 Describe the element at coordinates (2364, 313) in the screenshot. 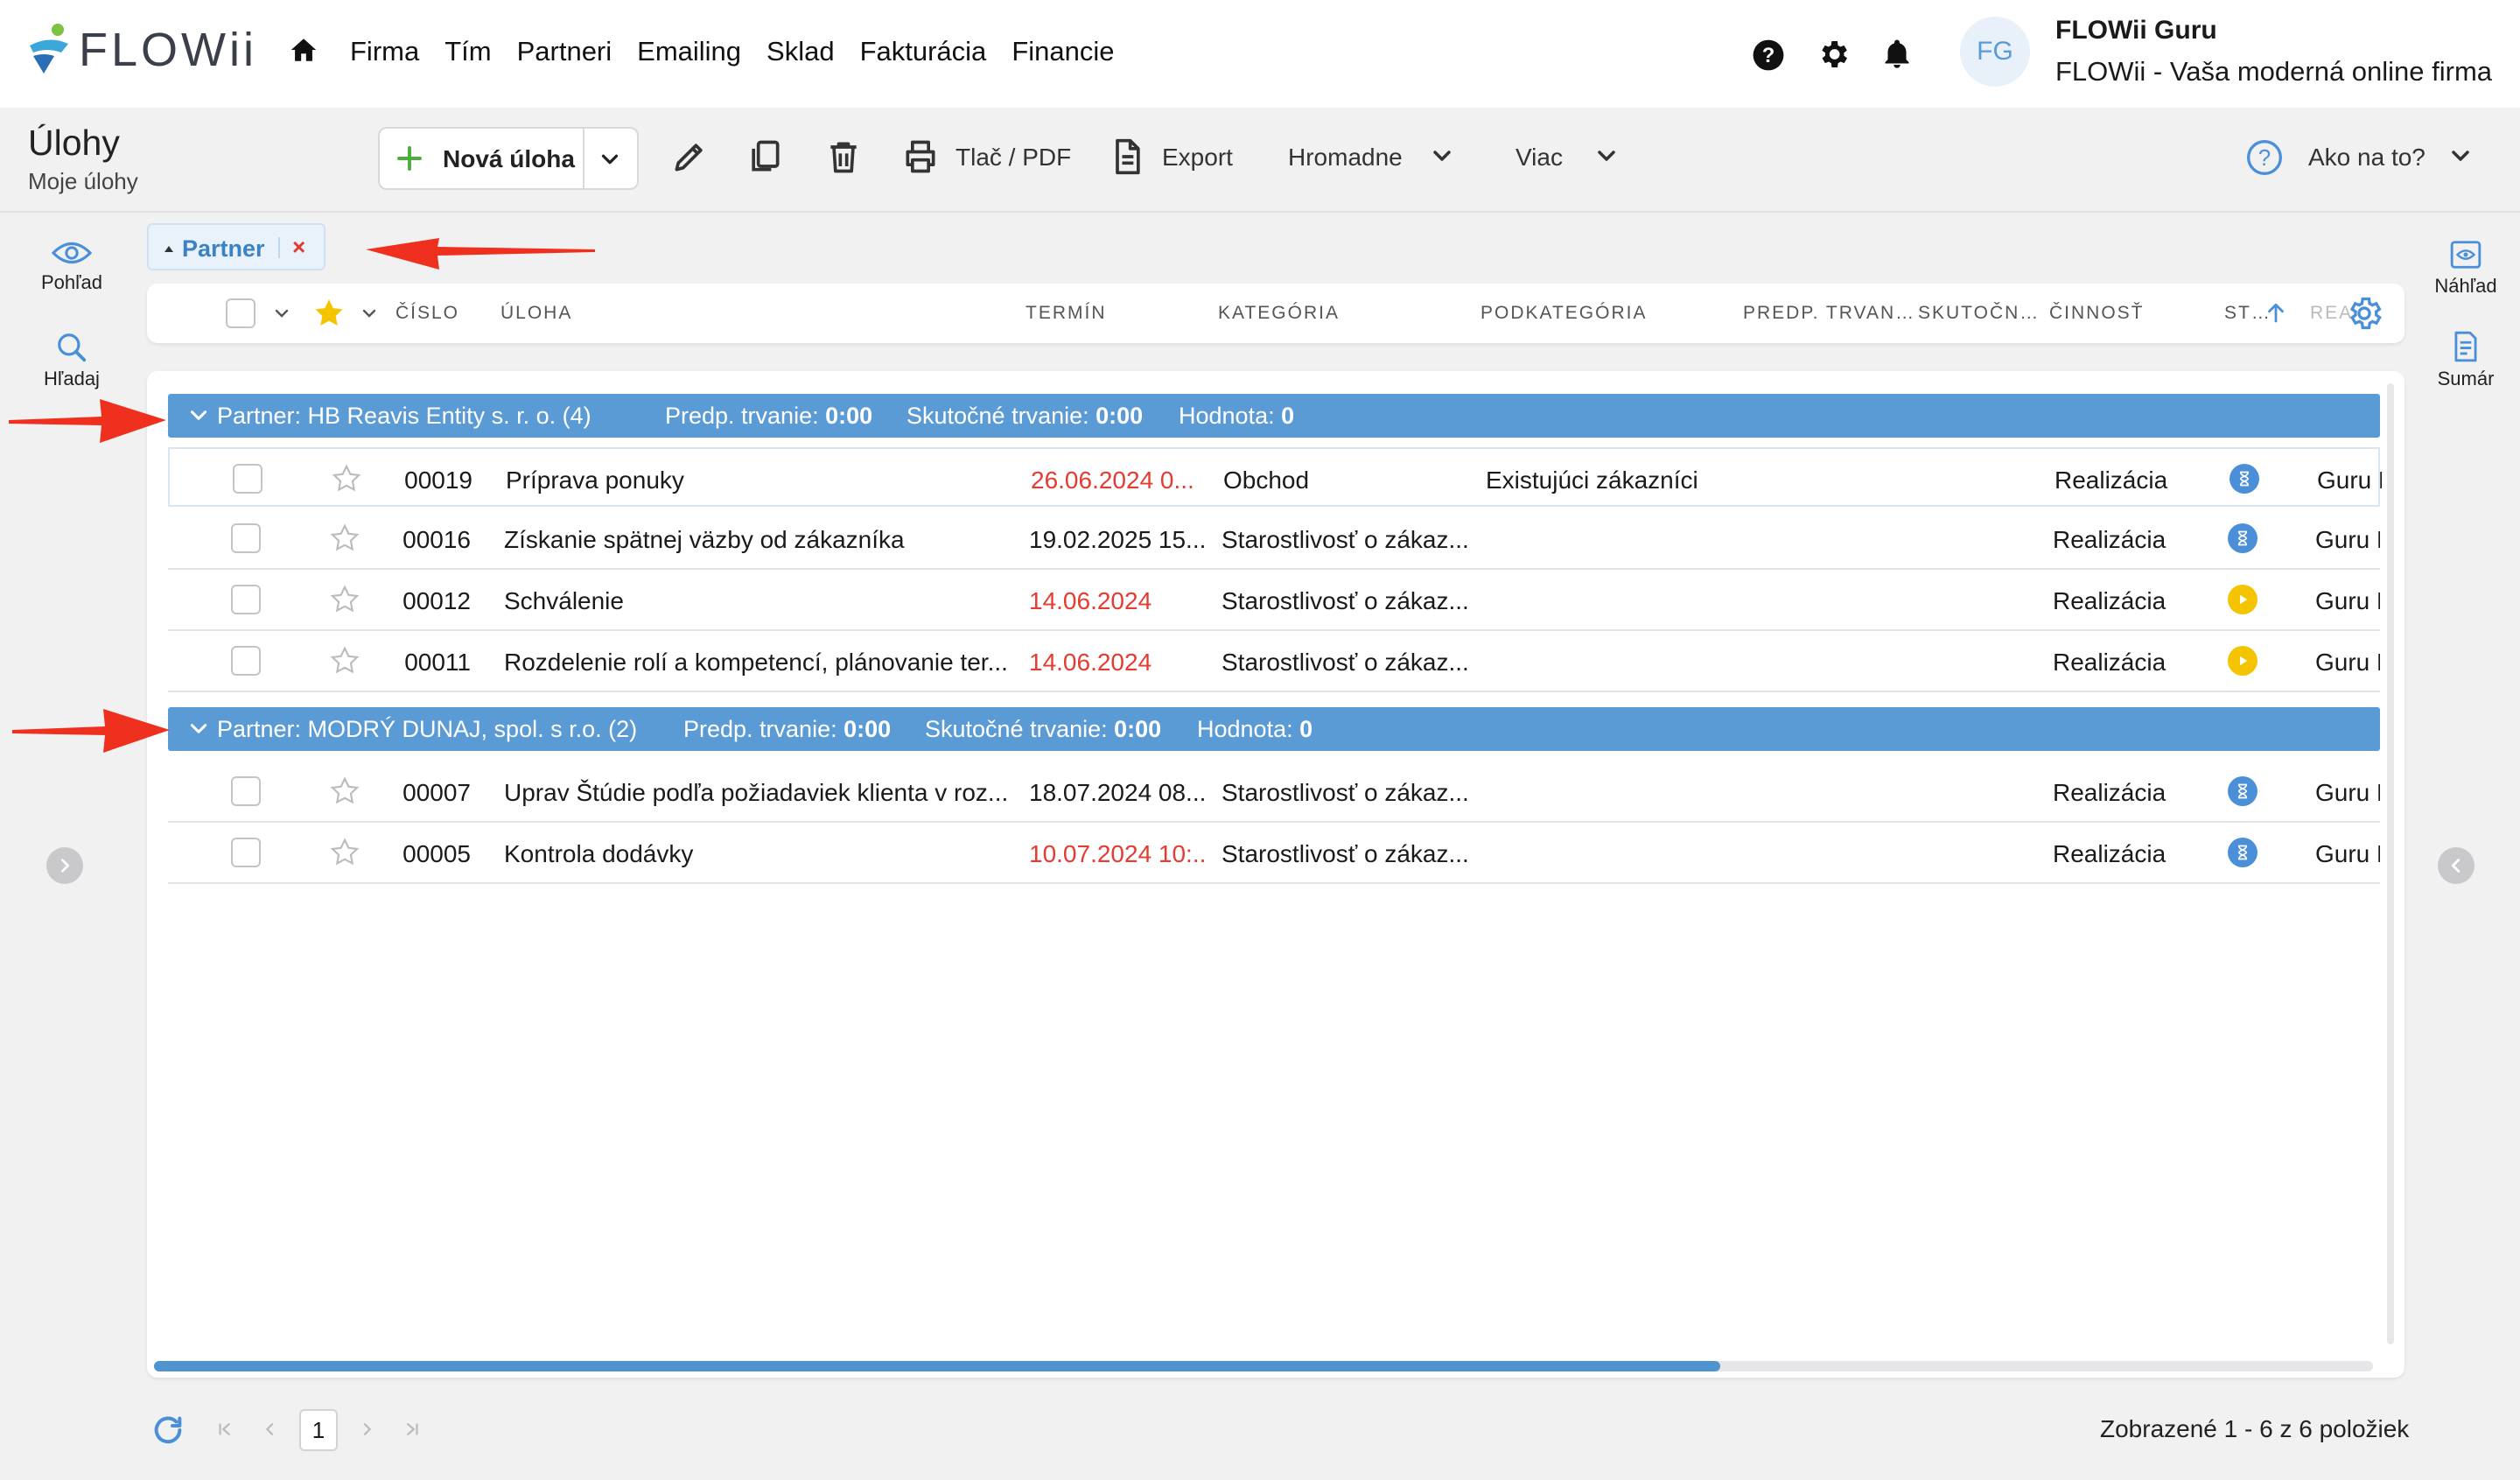

I see `column-settings-gear-icon` at that location.